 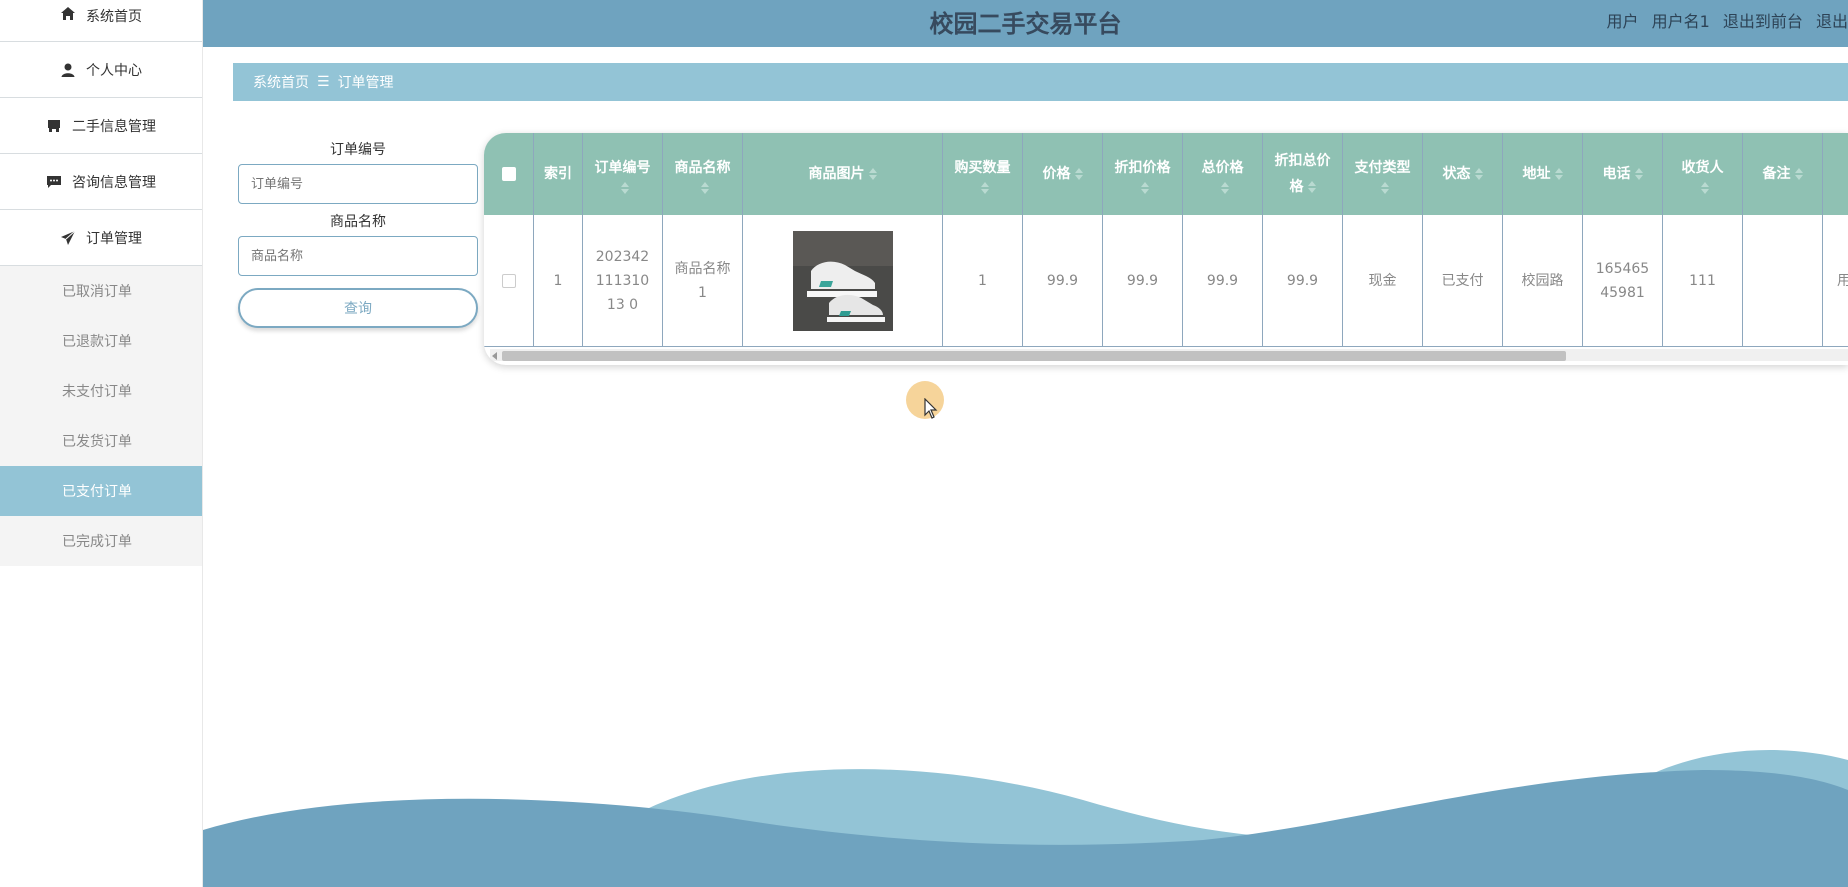 I want to click on col-header-label: 状态, so click(x=1456, y=174).